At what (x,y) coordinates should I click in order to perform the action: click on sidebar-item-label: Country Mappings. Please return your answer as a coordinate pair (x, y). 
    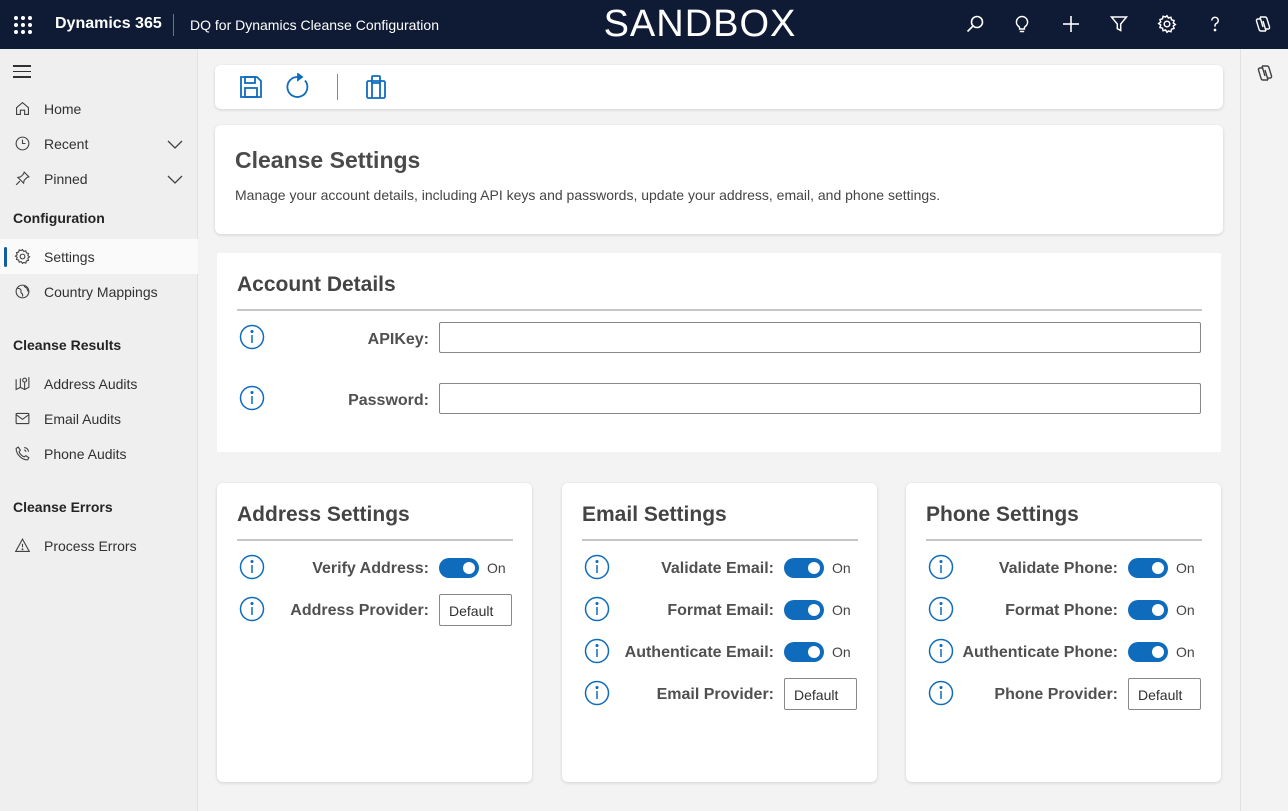
    Looking at the image, I should click on (101, 291).